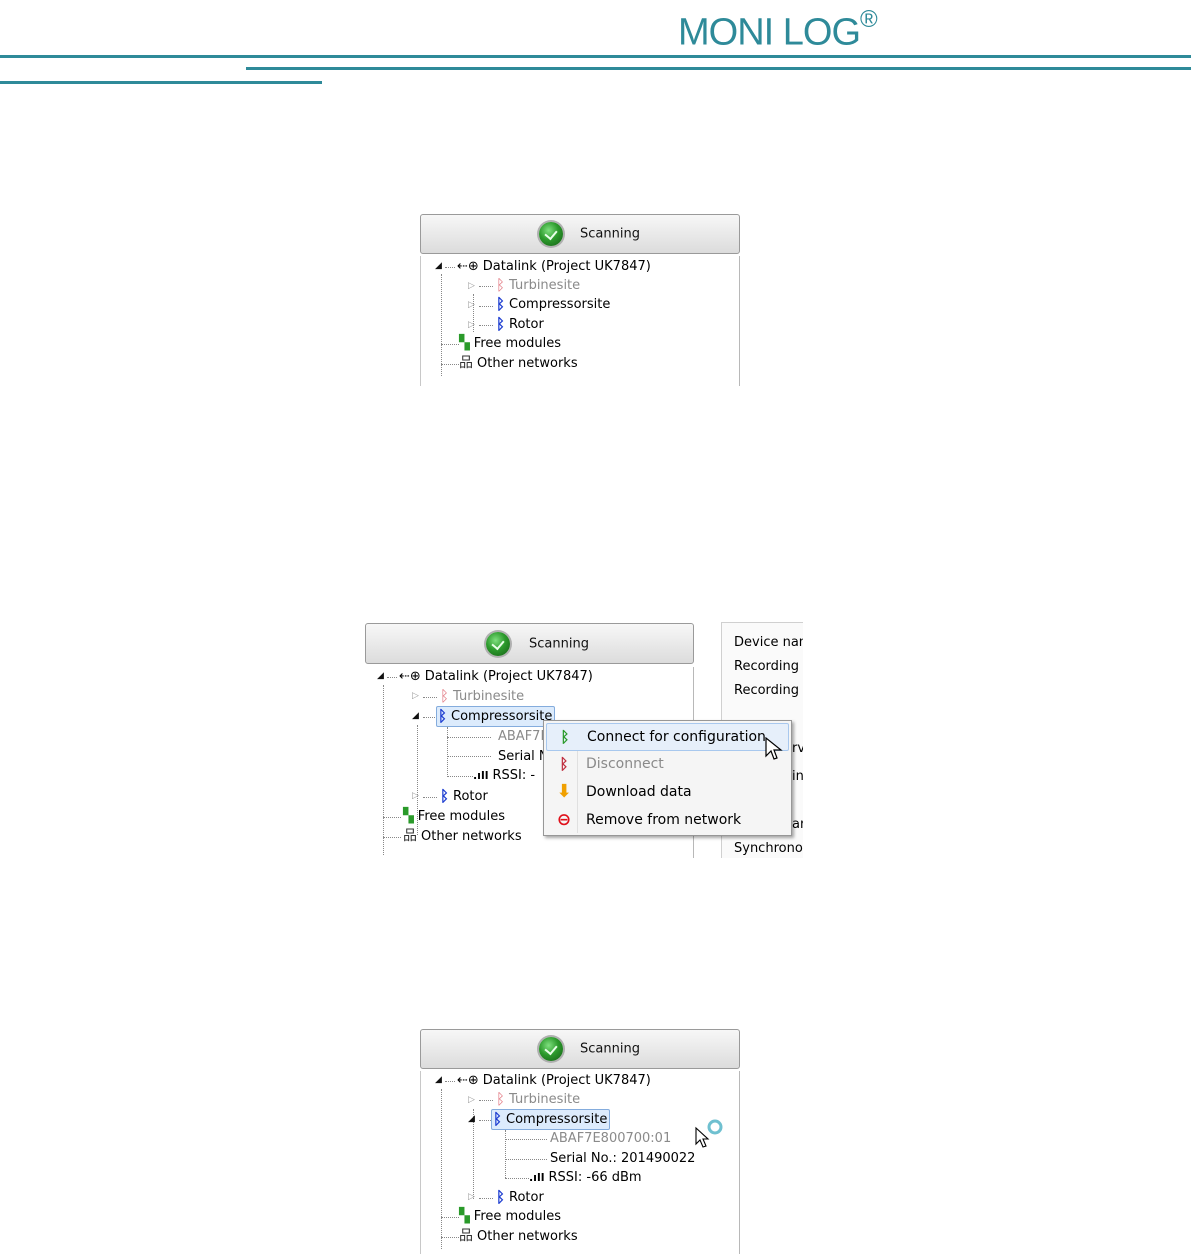 This screenshot has height=1254, width=1191. I want to click on menu-disconnect: ᛒ Disconnect, so click(667, 764).